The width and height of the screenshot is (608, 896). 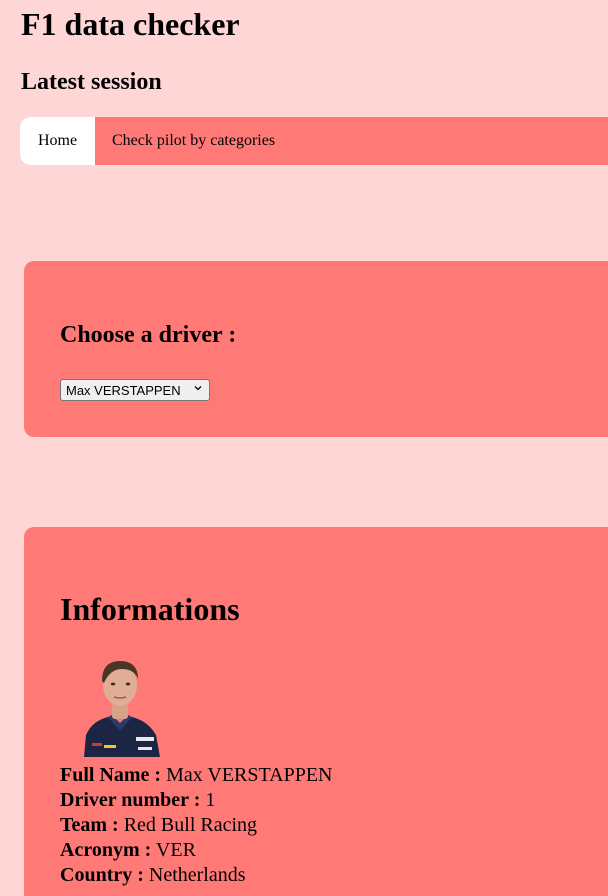 I want to click on choose-driver-heading: Choose a driver :, so click(x=148, y=335).